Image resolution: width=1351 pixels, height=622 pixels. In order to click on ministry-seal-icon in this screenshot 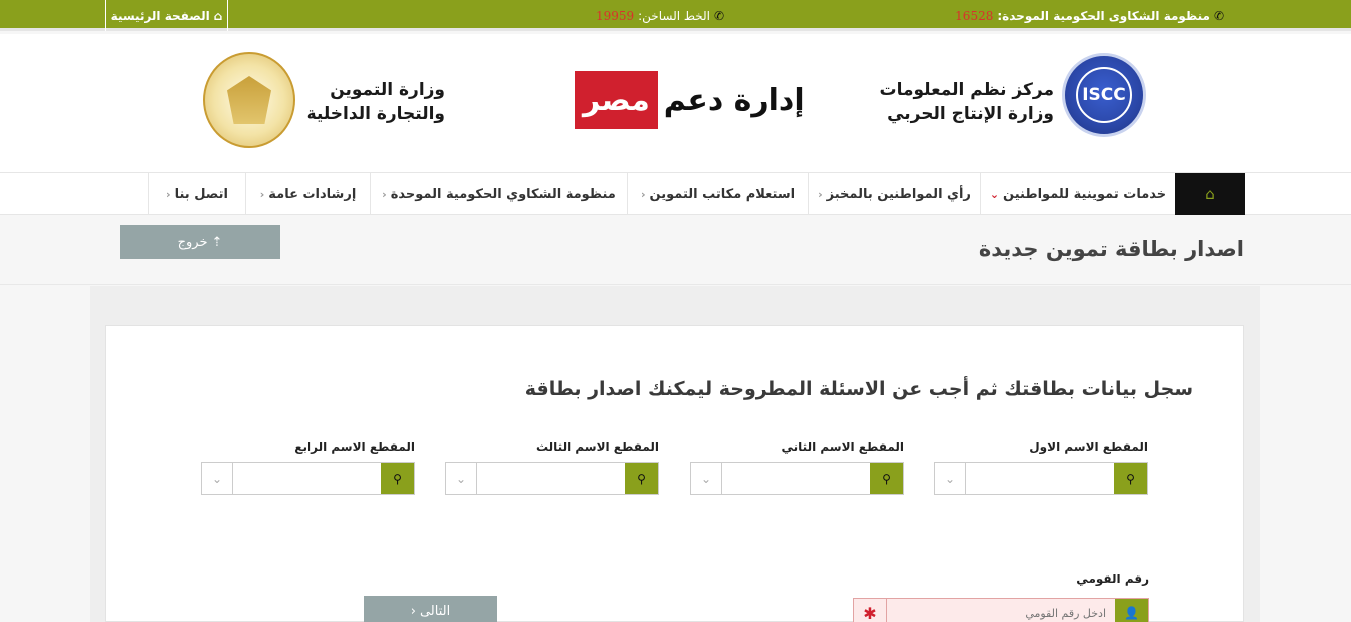, I will do `click(249, 100)`.